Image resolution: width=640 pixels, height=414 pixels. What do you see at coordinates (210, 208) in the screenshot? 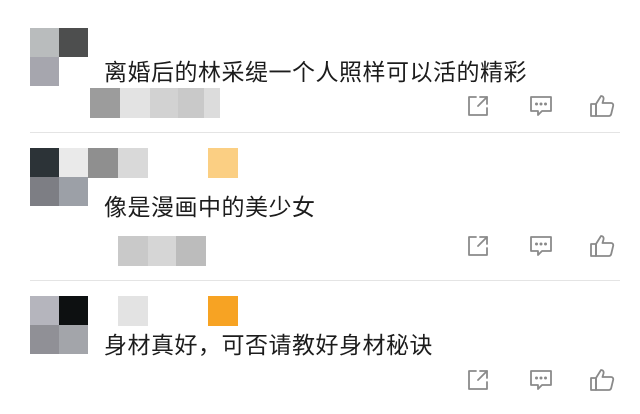
I see `comment-text: 像是漫画中的美少女` at bounding box center [210, 208].